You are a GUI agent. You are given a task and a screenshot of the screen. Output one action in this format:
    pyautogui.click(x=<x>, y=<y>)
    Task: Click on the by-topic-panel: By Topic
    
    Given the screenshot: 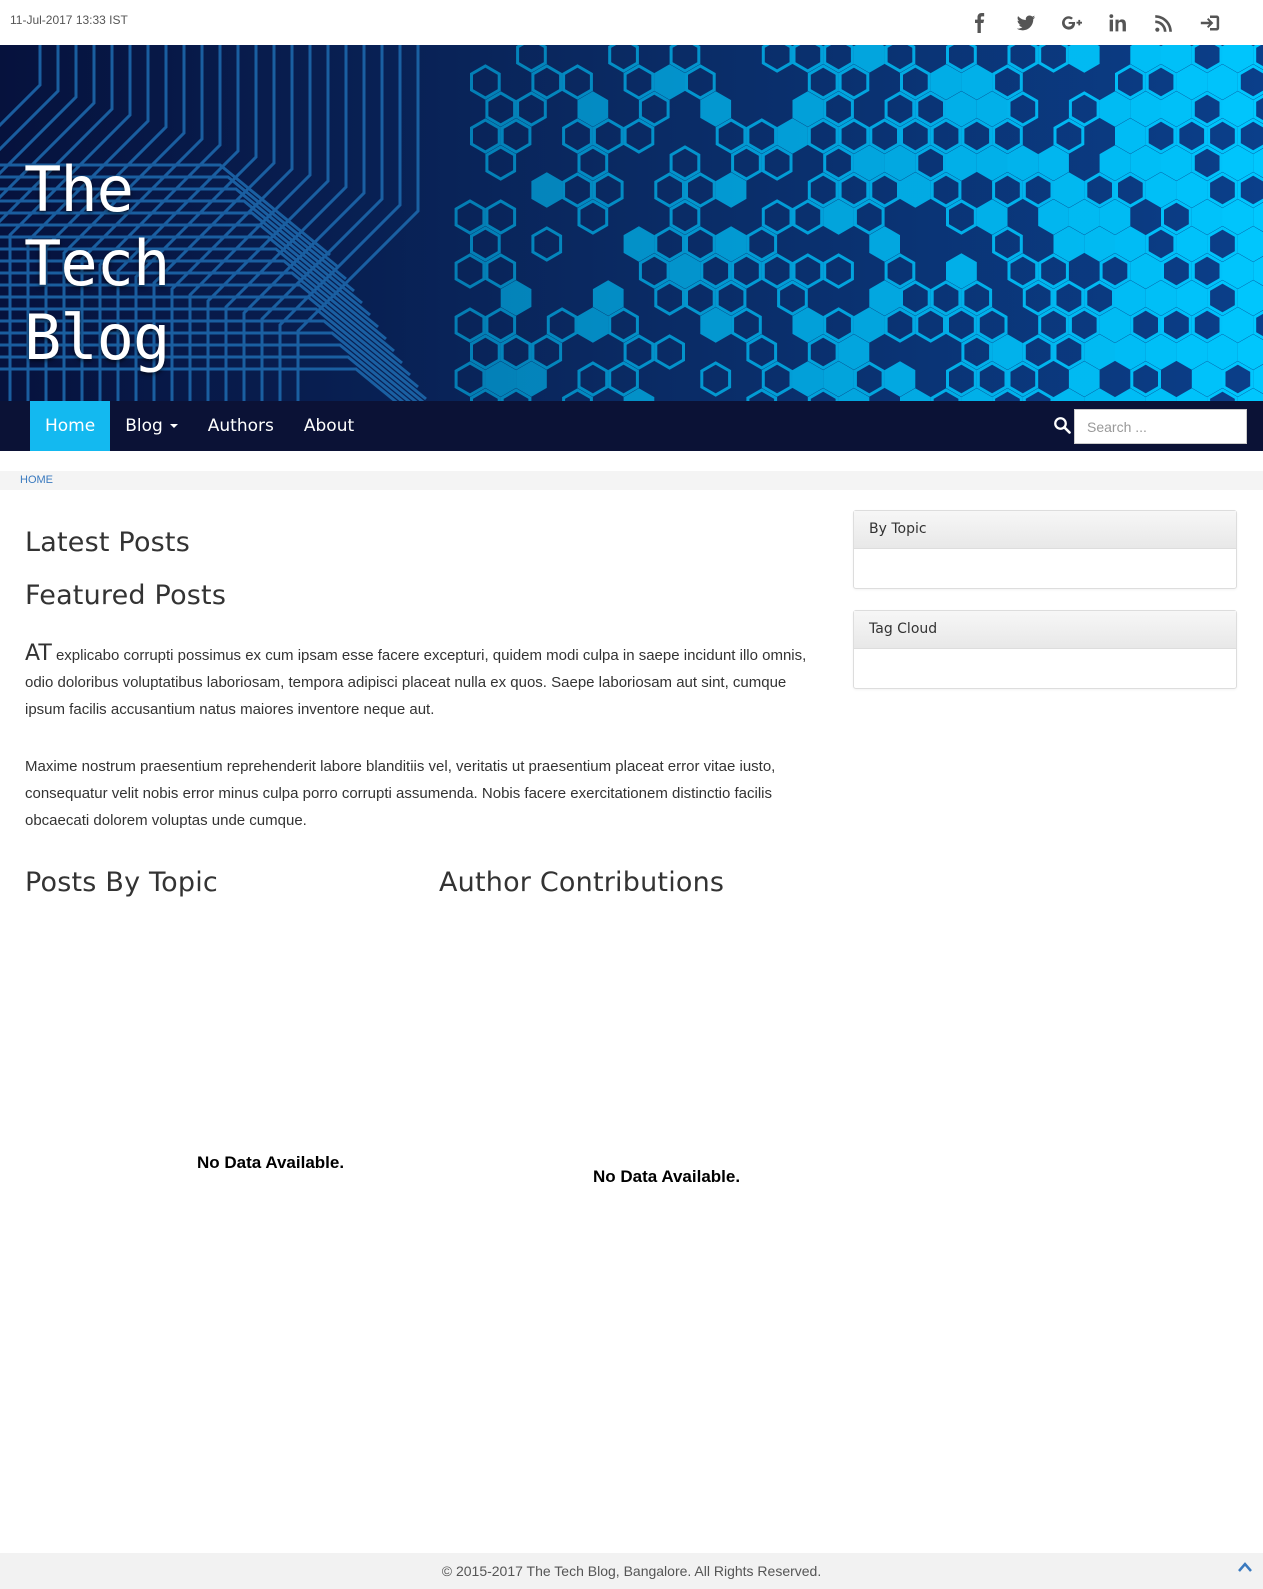 What is the action you would take?
    pyautogui.click(x=1045, y=549)
    